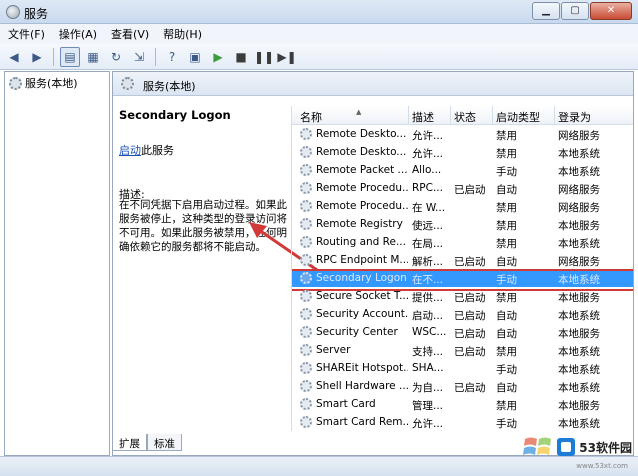 This screenshot has height=476, width=638. What do you see at coordinates (319, 34) in the screenshot?
I see `menu-bar: 文件(F) 操作(A) 查看(V) 帮助(H)` at bounding box center [319, 34].